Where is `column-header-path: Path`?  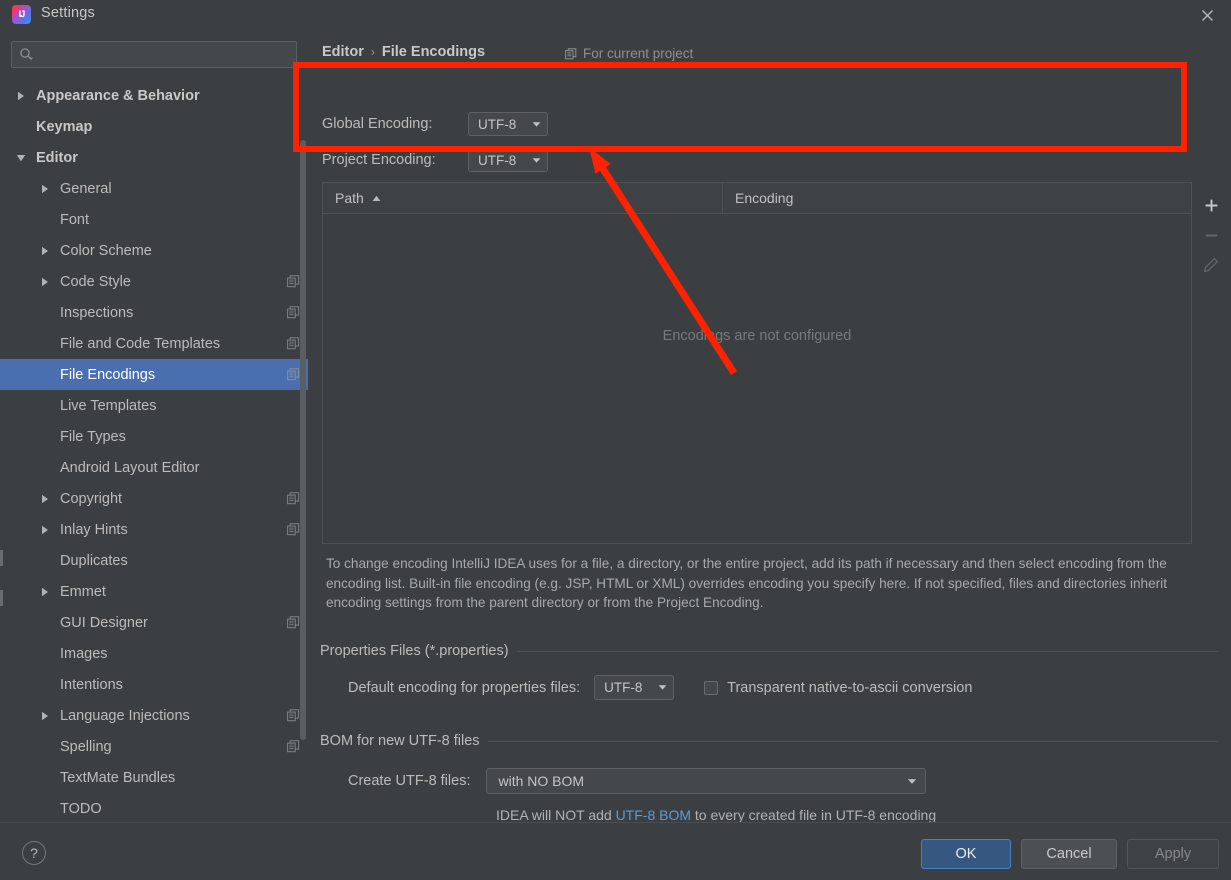
column-header-path: Path is located at coordinates (523, 198).